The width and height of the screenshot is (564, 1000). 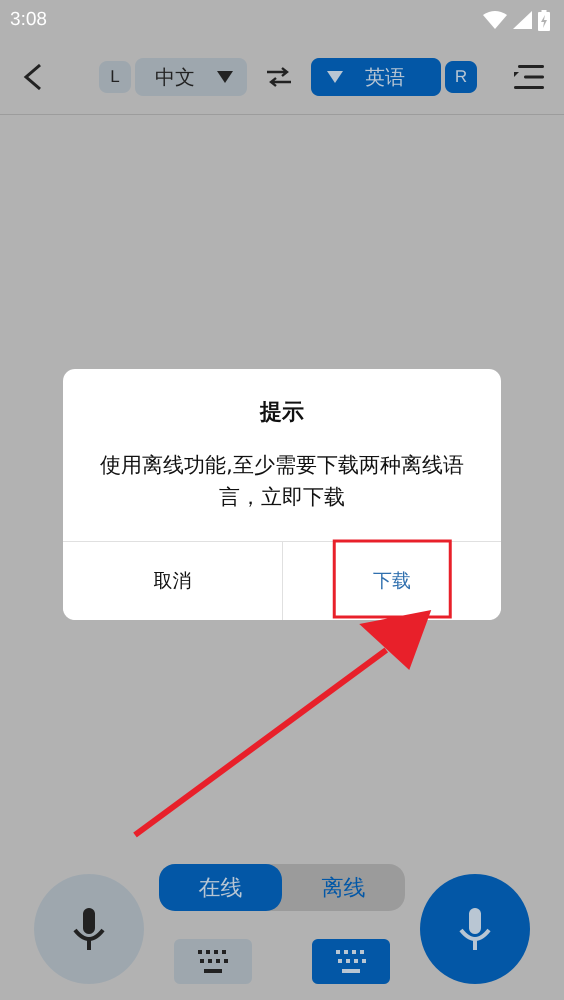 I want to click on language-selector: 中文, so click(x=191, y=77).